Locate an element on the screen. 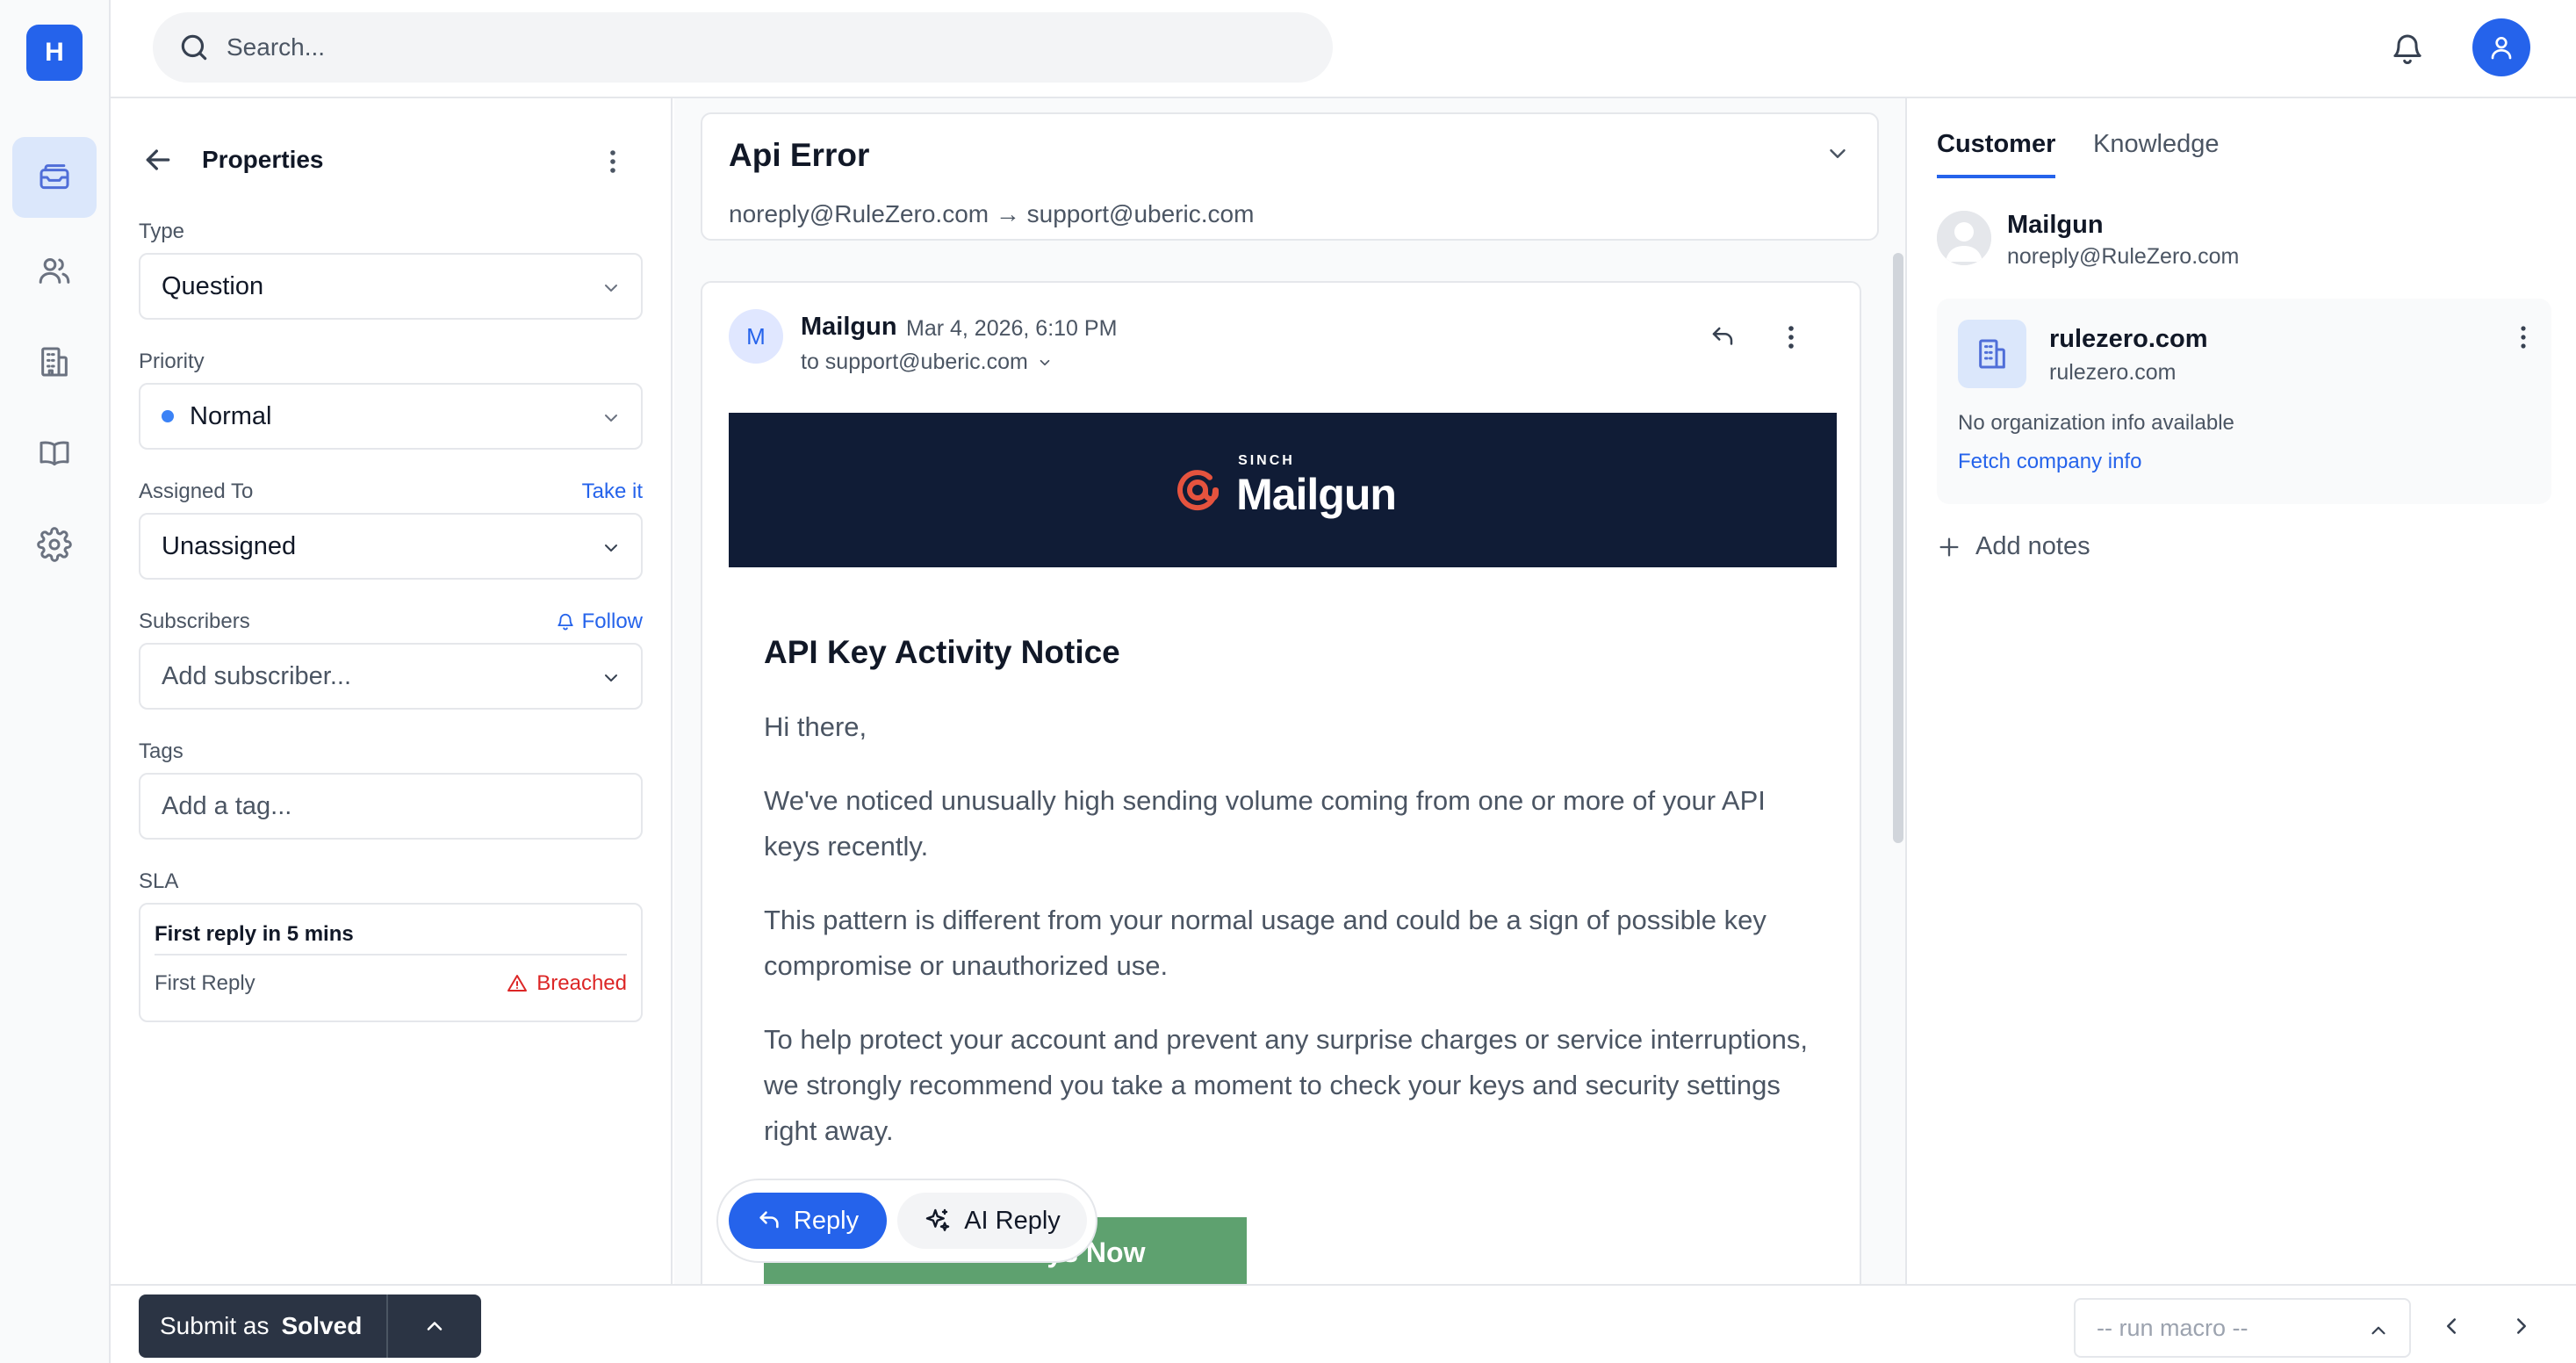 The width and height of the screenshot is (2576, 1363). type-select: Question is located at coordinates (391, 286).